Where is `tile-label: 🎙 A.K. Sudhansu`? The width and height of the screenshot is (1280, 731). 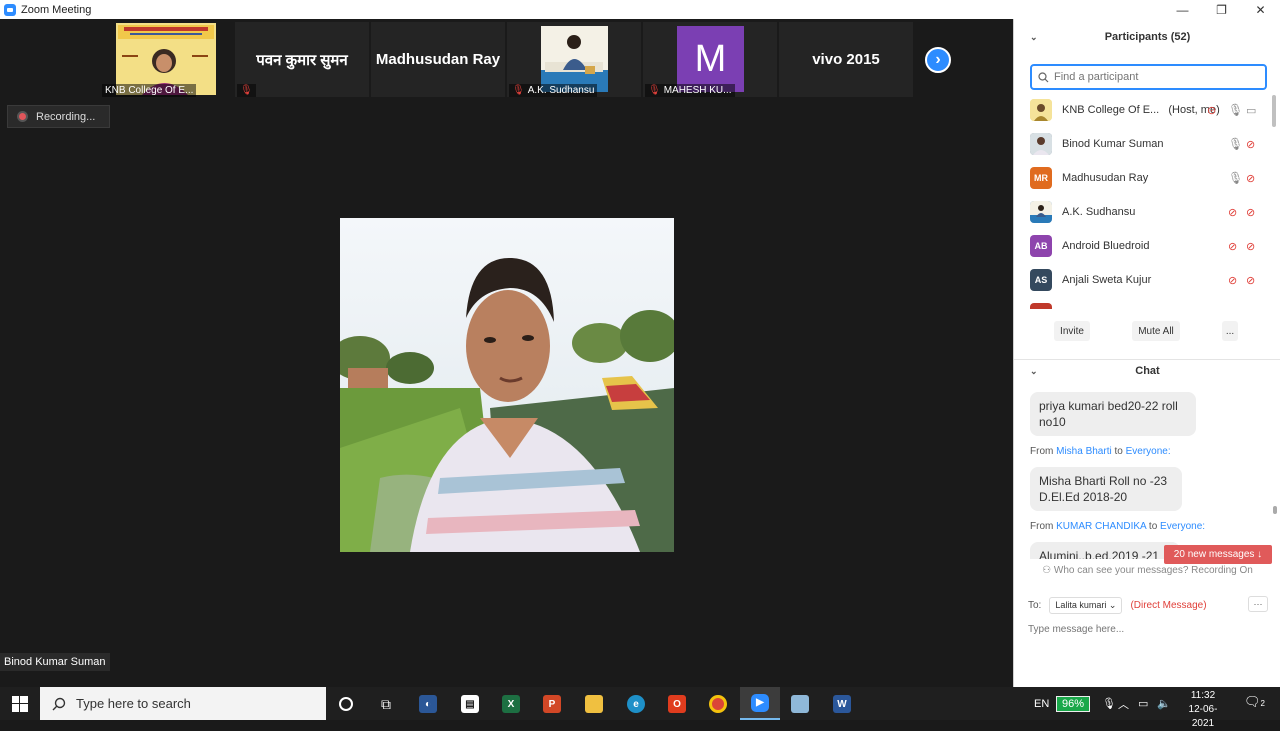 tile-label: 🎙 A.K. Sudhansu is located at coordinates (553, 90).